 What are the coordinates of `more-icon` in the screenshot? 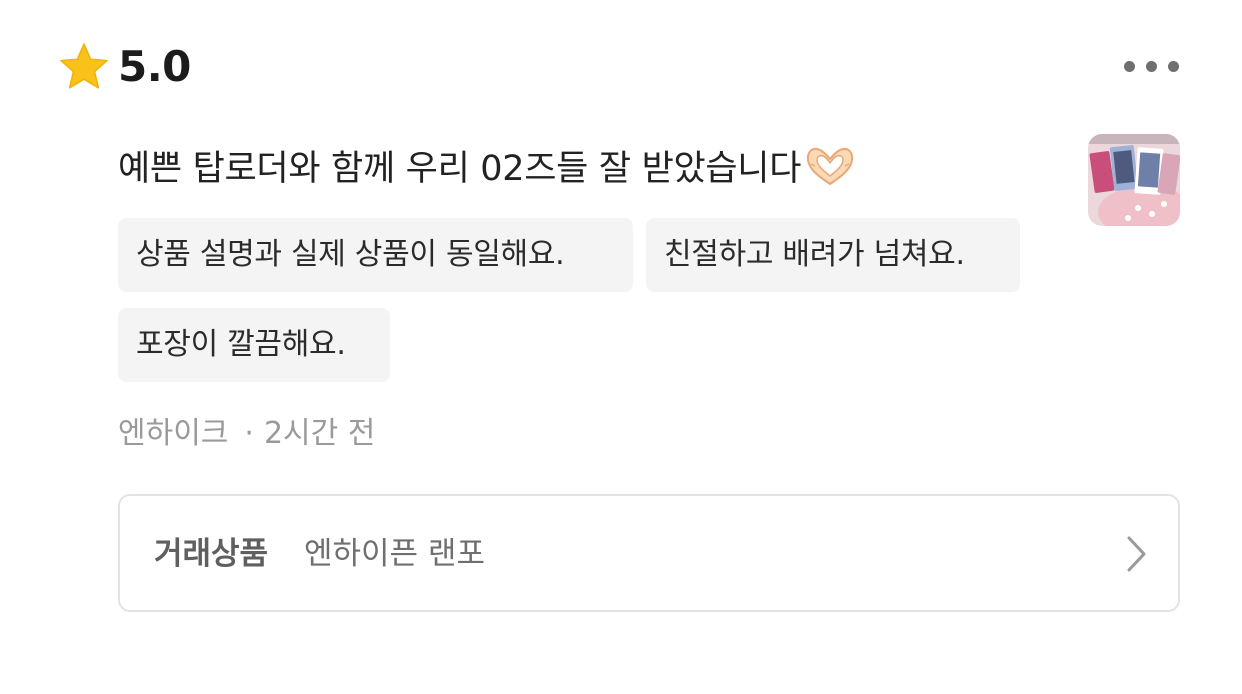 It's located at (1152, 67).